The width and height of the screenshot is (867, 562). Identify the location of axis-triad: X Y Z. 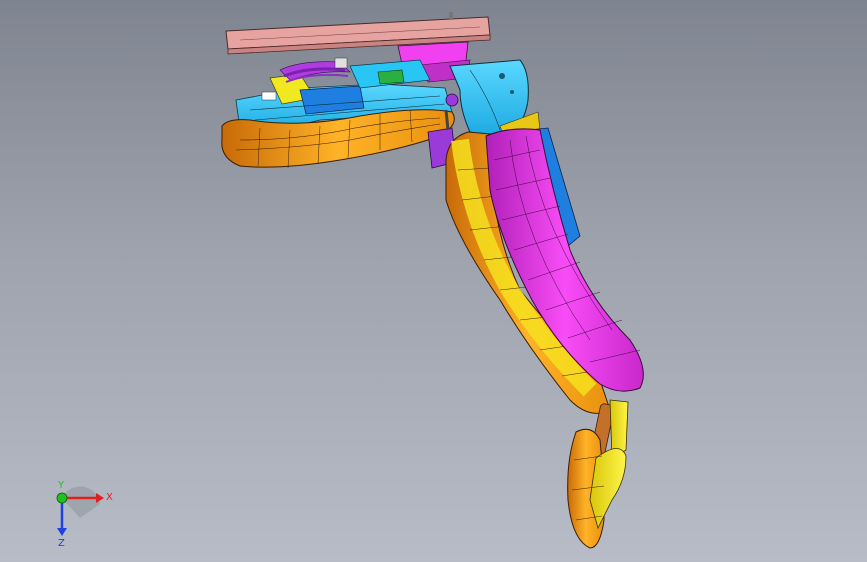
(84, 514).